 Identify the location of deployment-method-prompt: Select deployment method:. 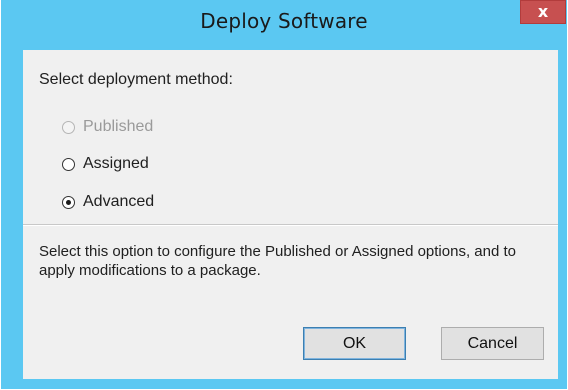
(136, 79).